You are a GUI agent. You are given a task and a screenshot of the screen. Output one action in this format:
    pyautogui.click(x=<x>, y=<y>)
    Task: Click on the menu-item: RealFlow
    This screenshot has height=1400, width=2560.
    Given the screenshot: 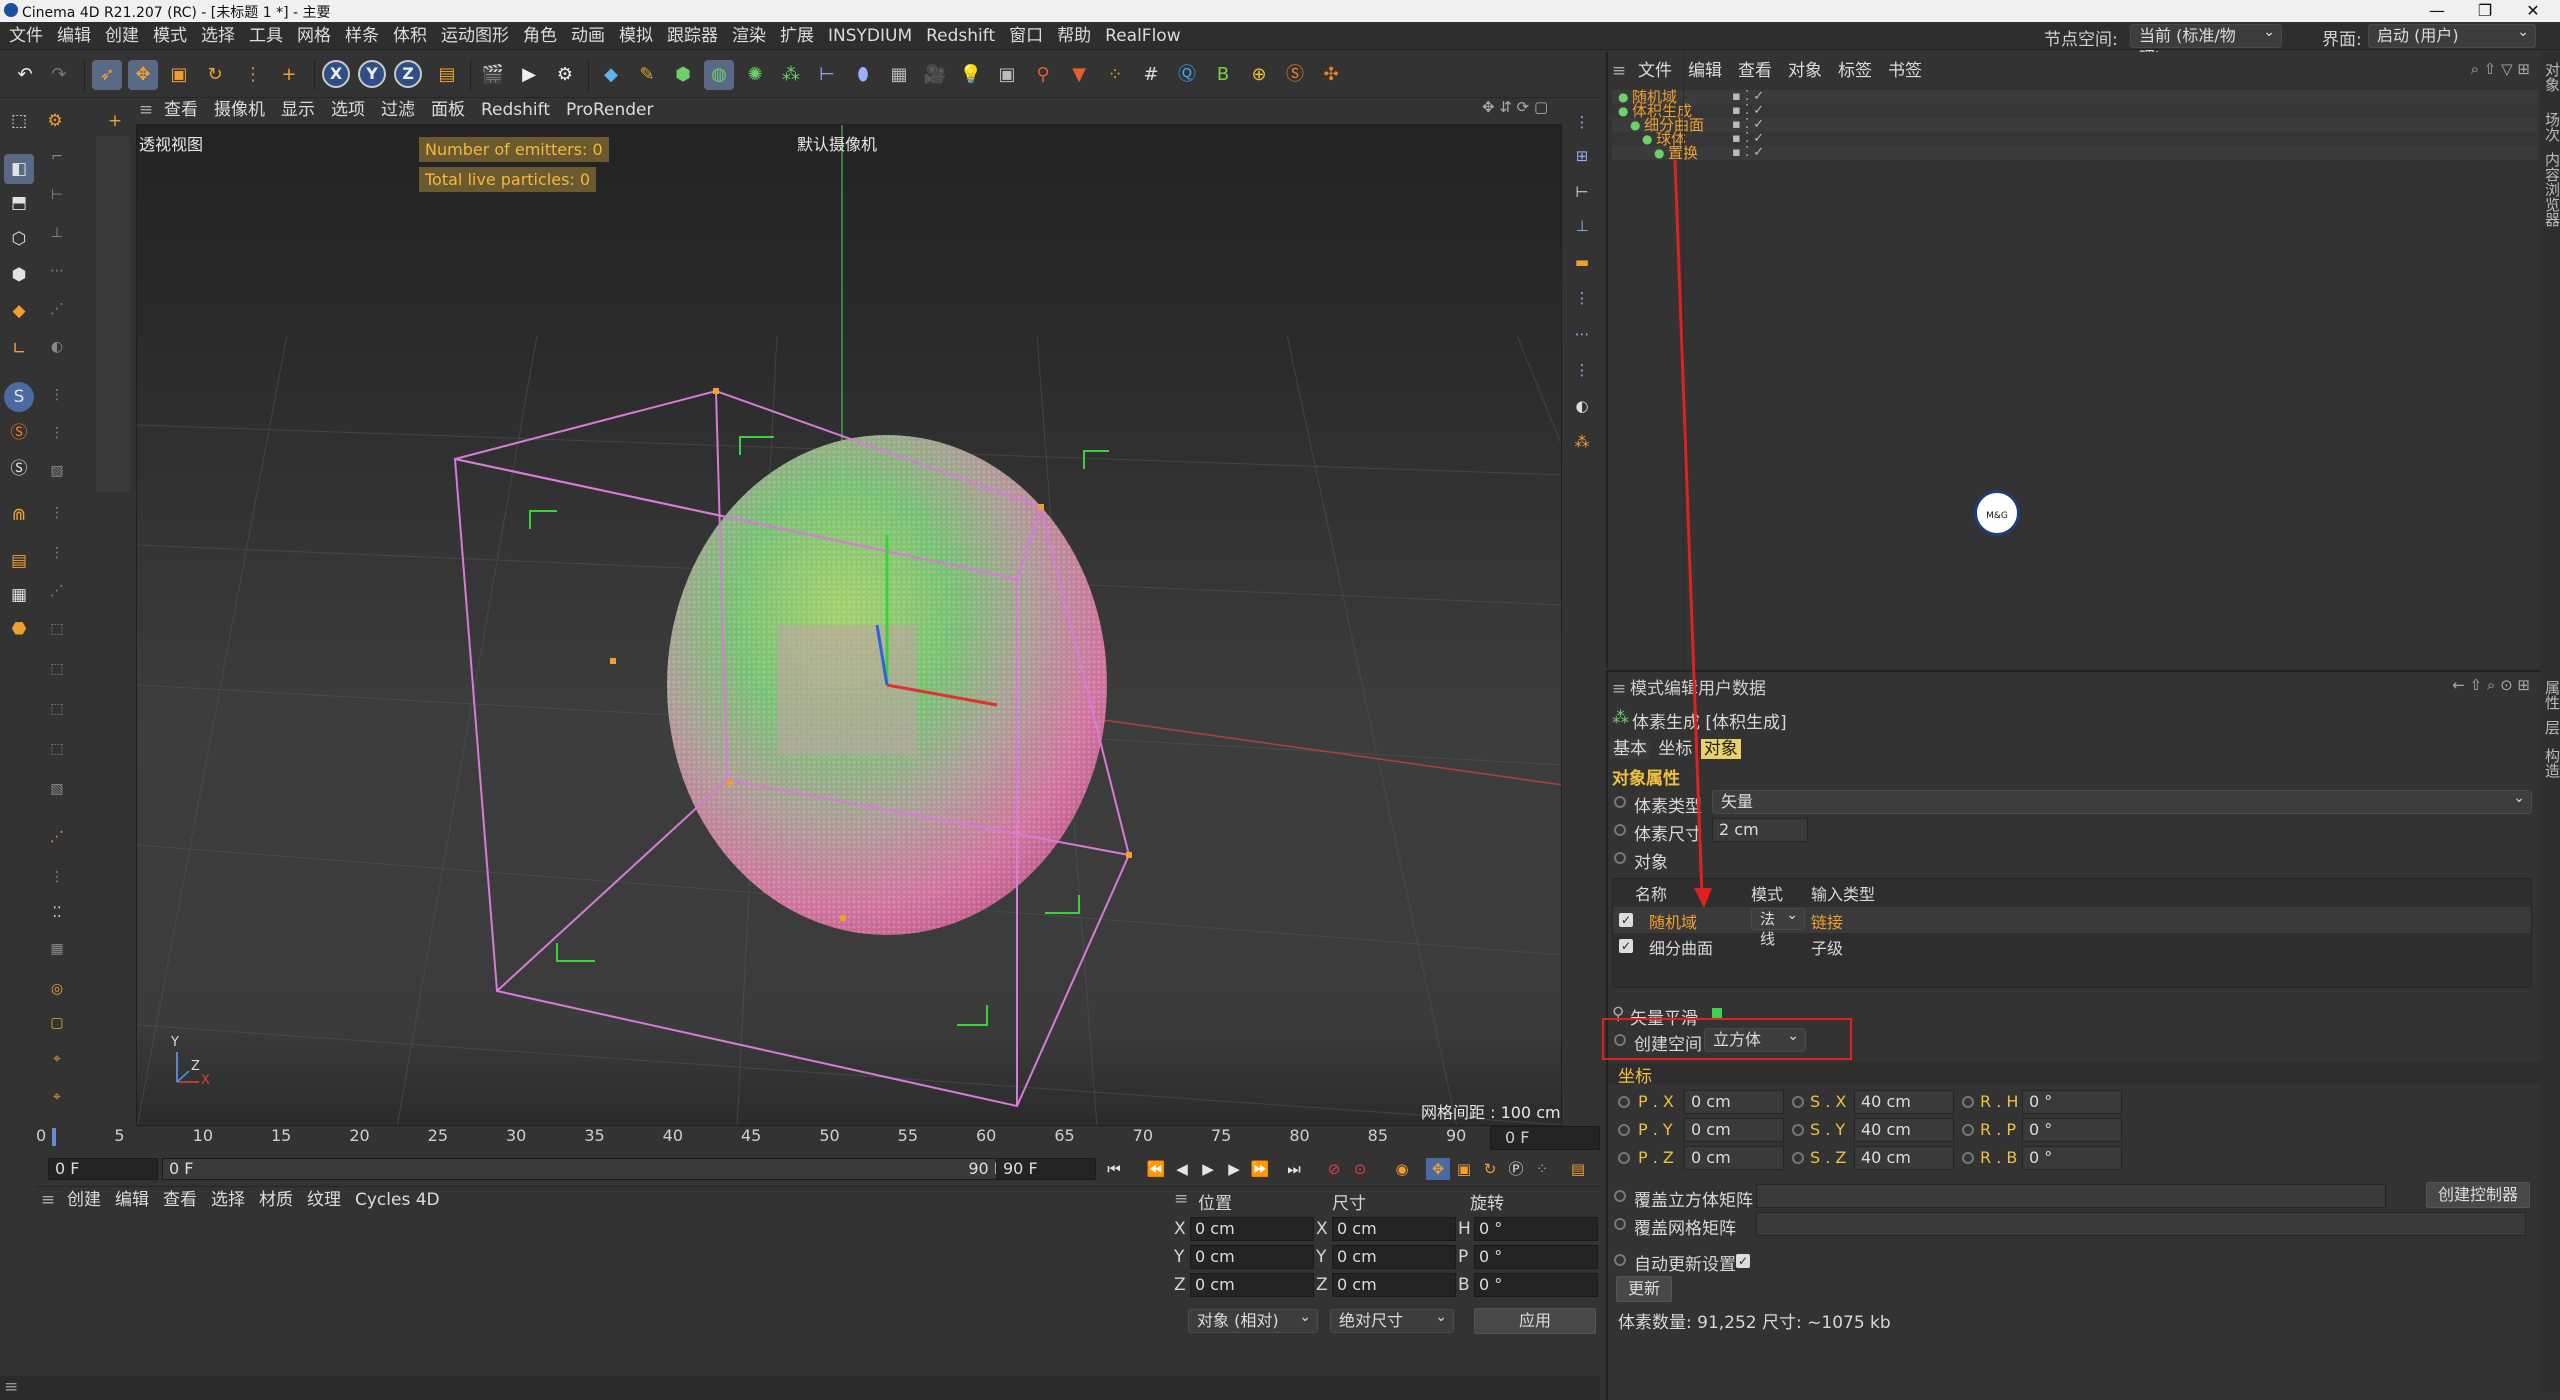 What is the action you would take?
    pyautogui.click(x=1142, y=36)
    